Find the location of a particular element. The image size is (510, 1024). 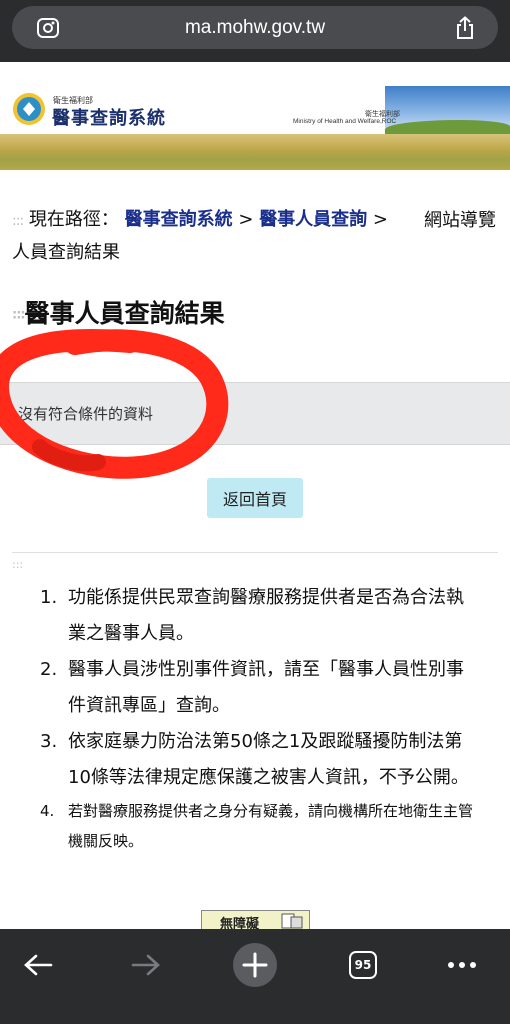

forward-arrow-icon is located at coordinates (145, 965).